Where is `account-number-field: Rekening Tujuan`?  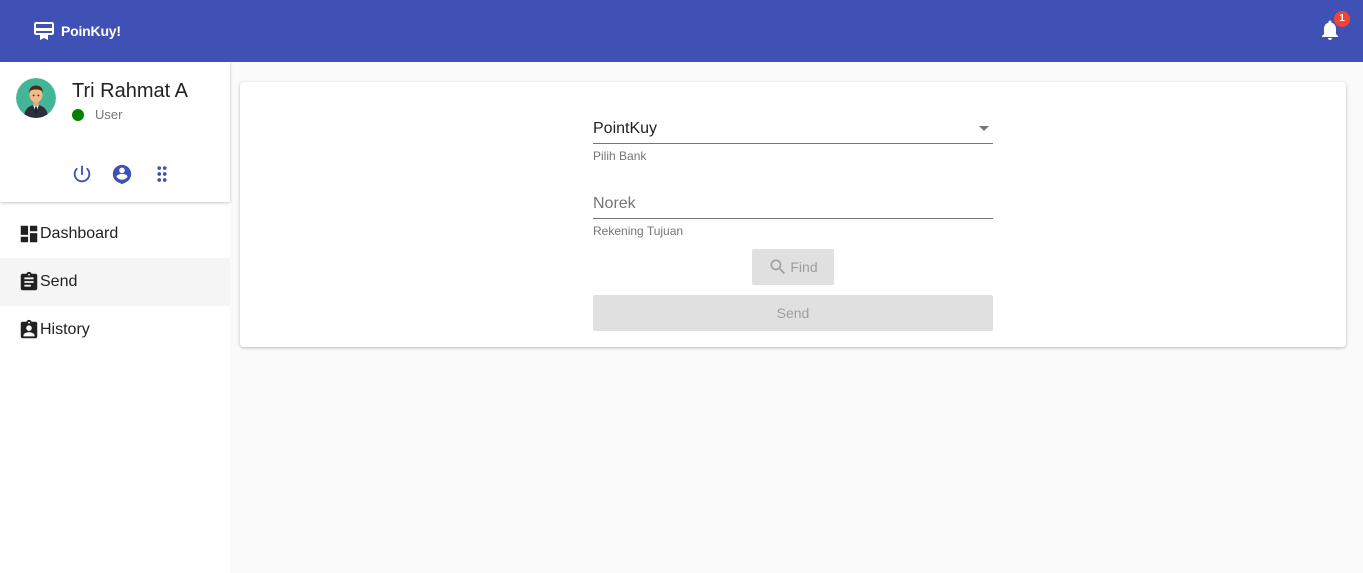
account-number-field: Rekening Tujuan is located at coordinates (793, 213).